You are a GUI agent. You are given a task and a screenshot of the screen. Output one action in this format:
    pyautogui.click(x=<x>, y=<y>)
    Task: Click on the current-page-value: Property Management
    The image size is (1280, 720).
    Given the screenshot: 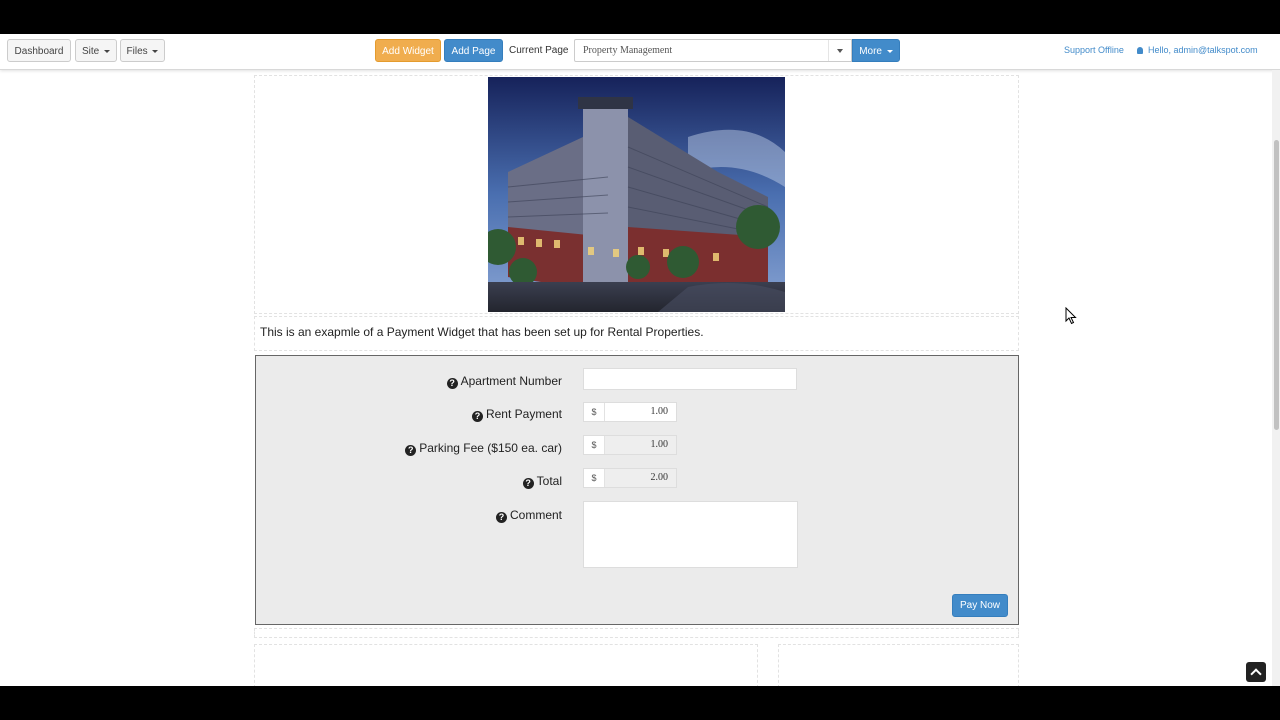 What is the action you would take?
    pyautogui.click(x=628, y=50)
    